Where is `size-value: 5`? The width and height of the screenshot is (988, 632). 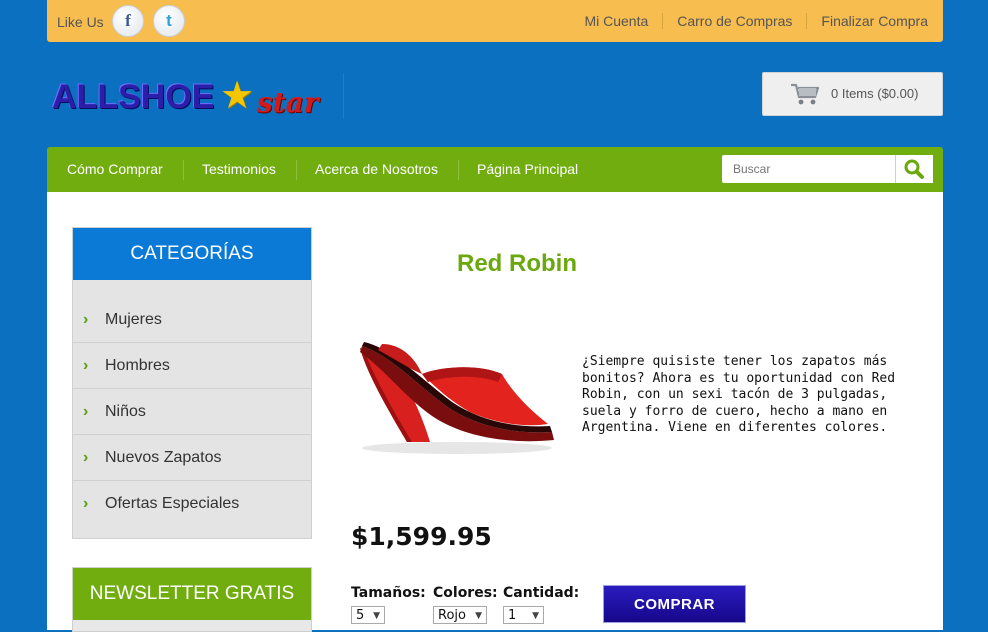 size-value: 5 is located at coordinates (360, 615).